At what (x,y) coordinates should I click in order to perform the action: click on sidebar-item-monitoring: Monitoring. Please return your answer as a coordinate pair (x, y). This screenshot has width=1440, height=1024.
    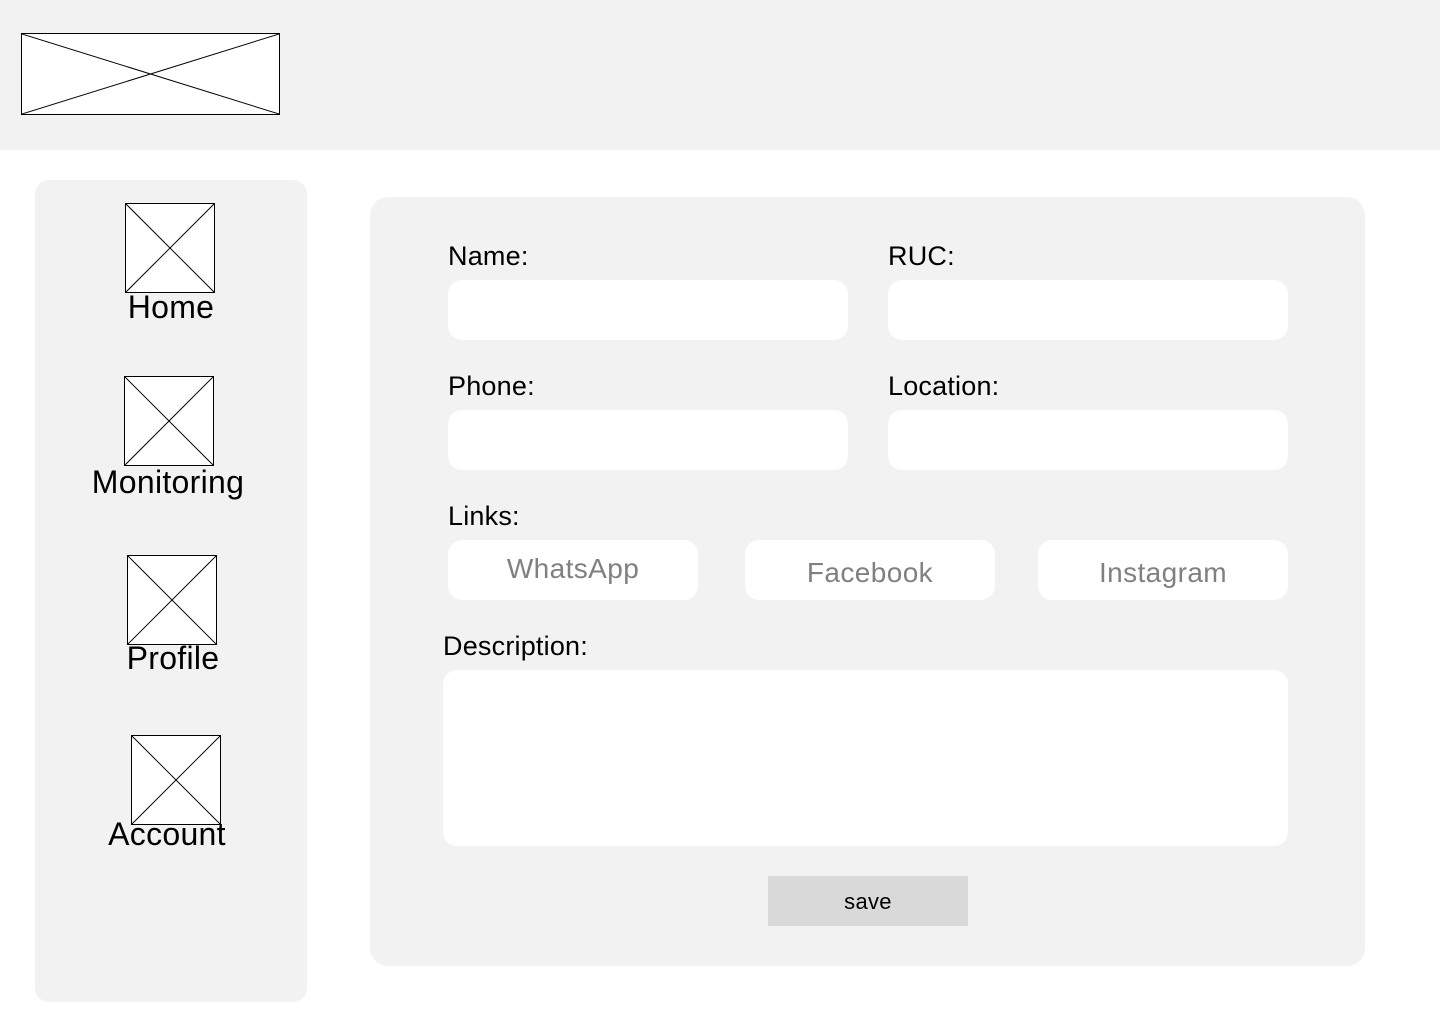
    Looking at the image, I should click on (171, 439).